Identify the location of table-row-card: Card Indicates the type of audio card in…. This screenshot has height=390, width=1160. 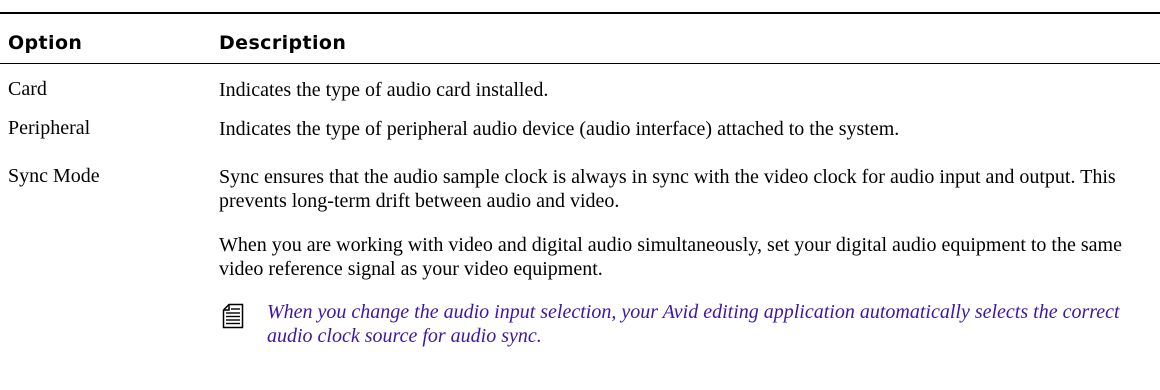
(580, 88).